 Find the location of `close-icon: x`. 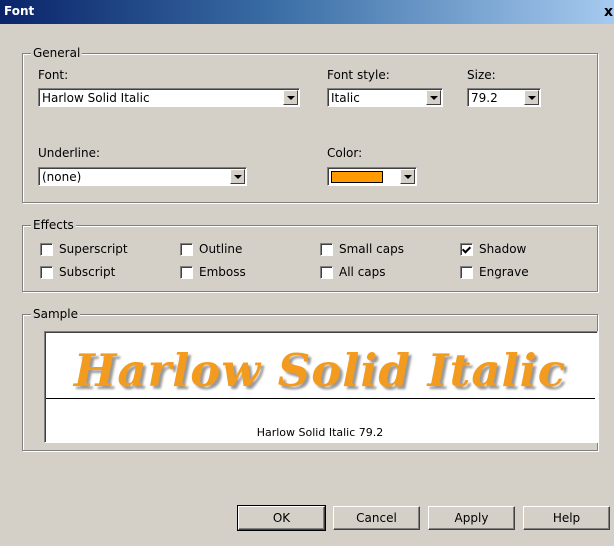

close-icon: x is located at coordinates (609, 12).